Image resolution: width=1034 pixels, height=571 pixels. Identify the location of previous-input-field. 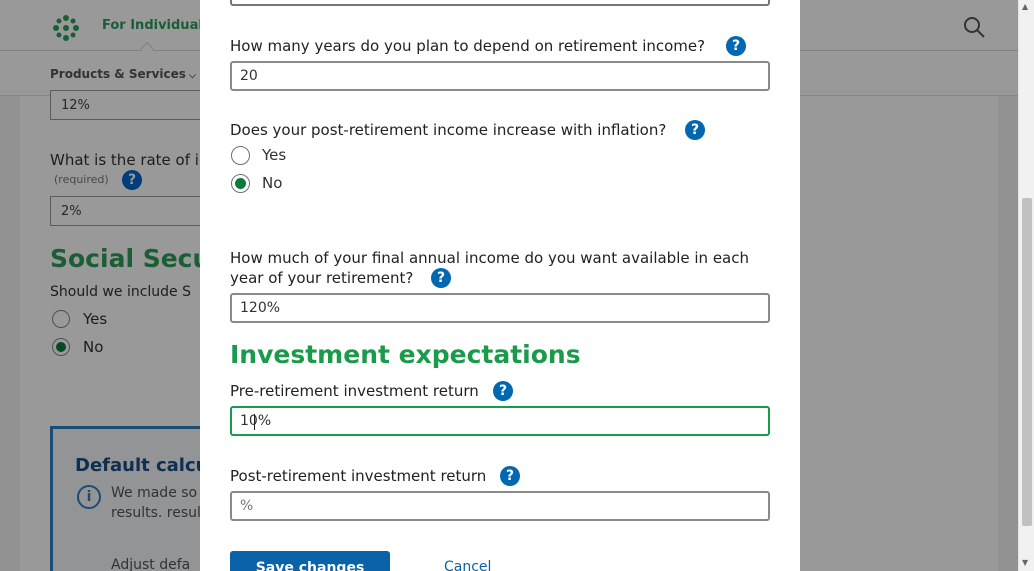
(500, 3).